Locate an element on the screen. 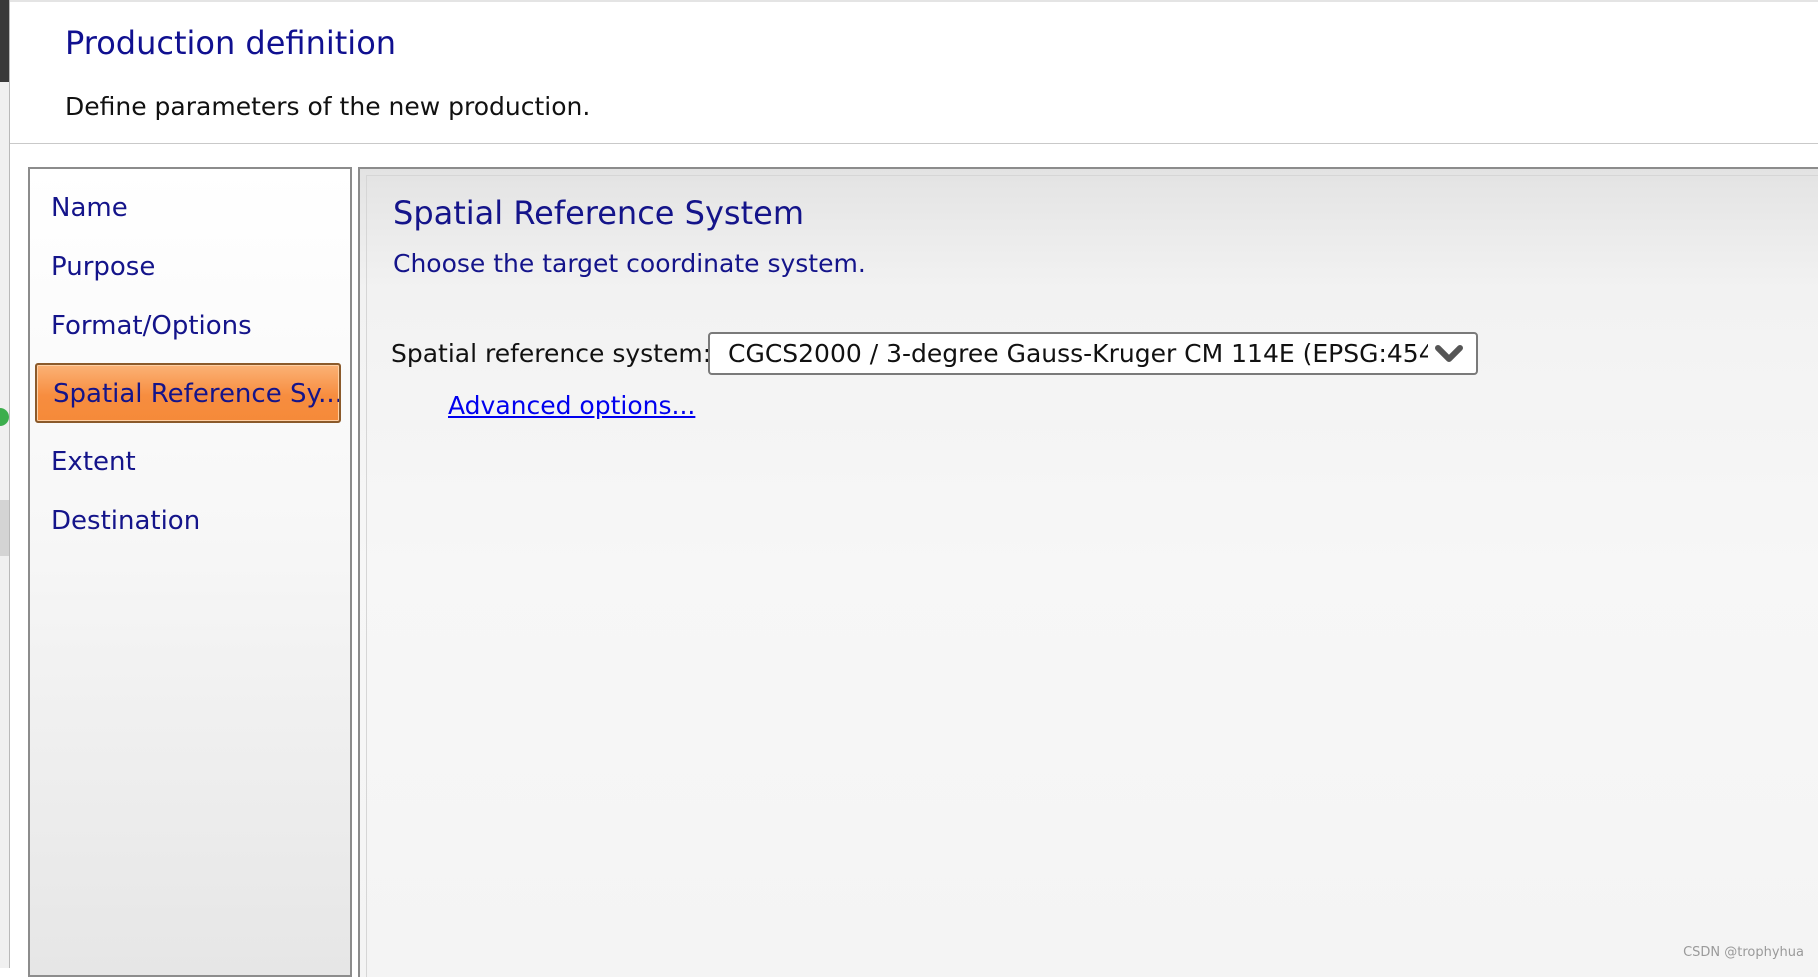 This screenshot has height=977, width=1818. background-status-icon is located at coordinates (4, 417).